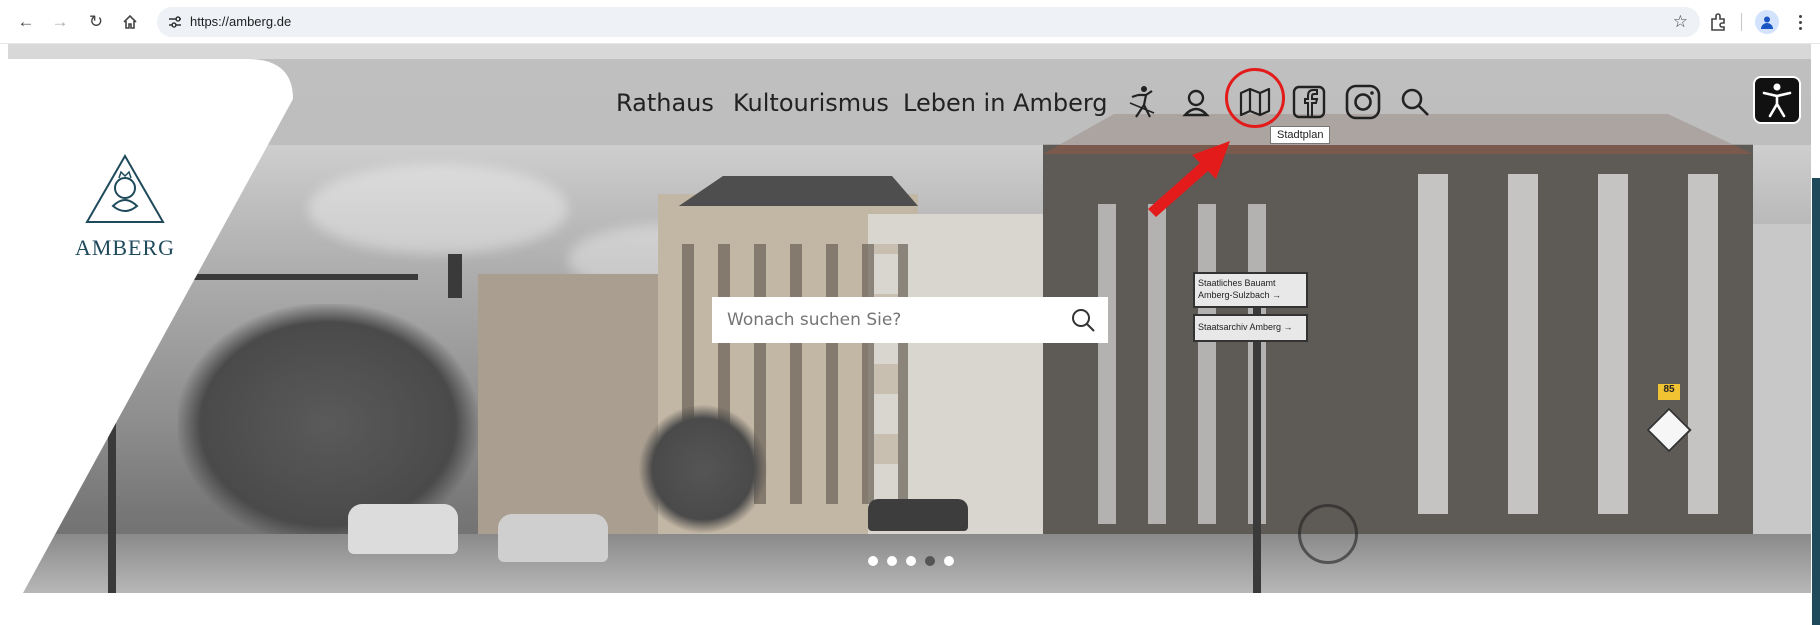 This screenshot has width=1820, height=625. I want to click on user-icon, so click(1196, 102).